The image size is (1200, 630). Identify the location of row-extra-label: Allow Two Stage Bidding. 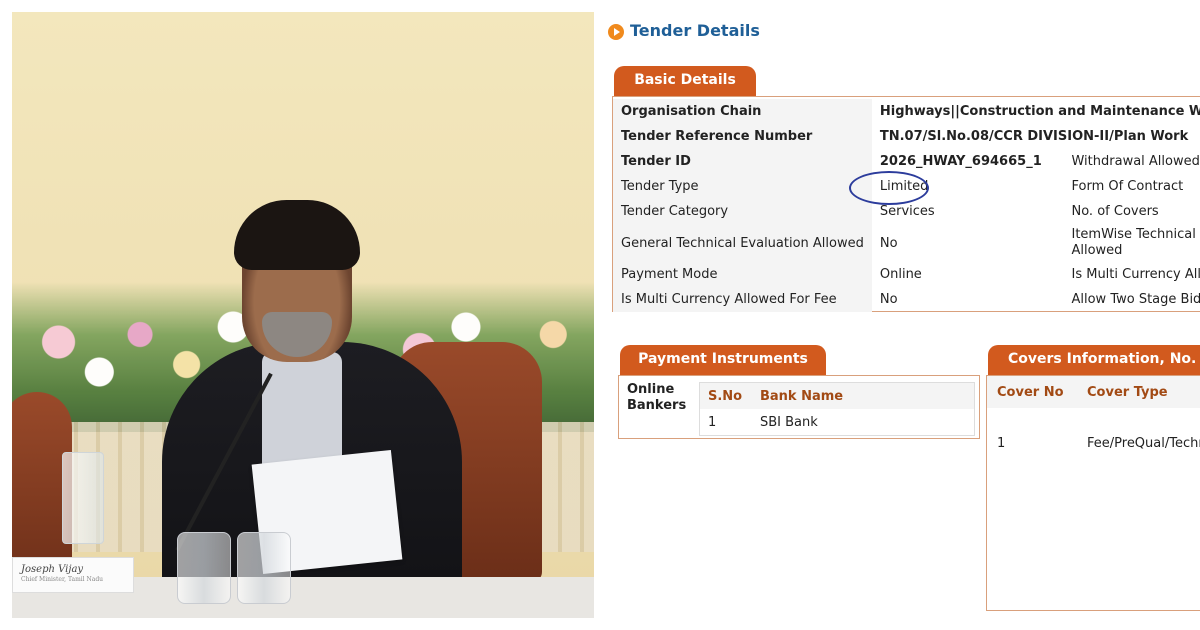
(1135, 299).